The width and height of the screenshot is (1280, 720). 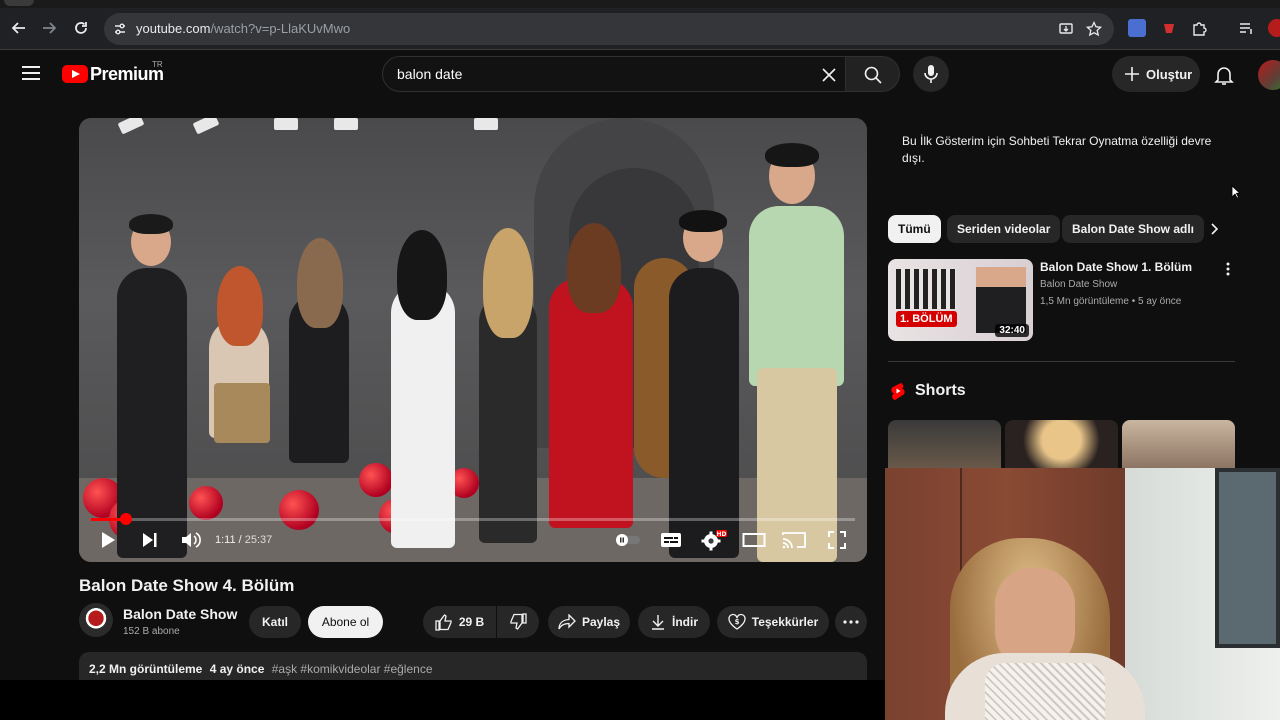 What do you see at coordinates (796, 296) in the screenshot?
I see `contestant-male-shirt` at bounding box center [796, 296].